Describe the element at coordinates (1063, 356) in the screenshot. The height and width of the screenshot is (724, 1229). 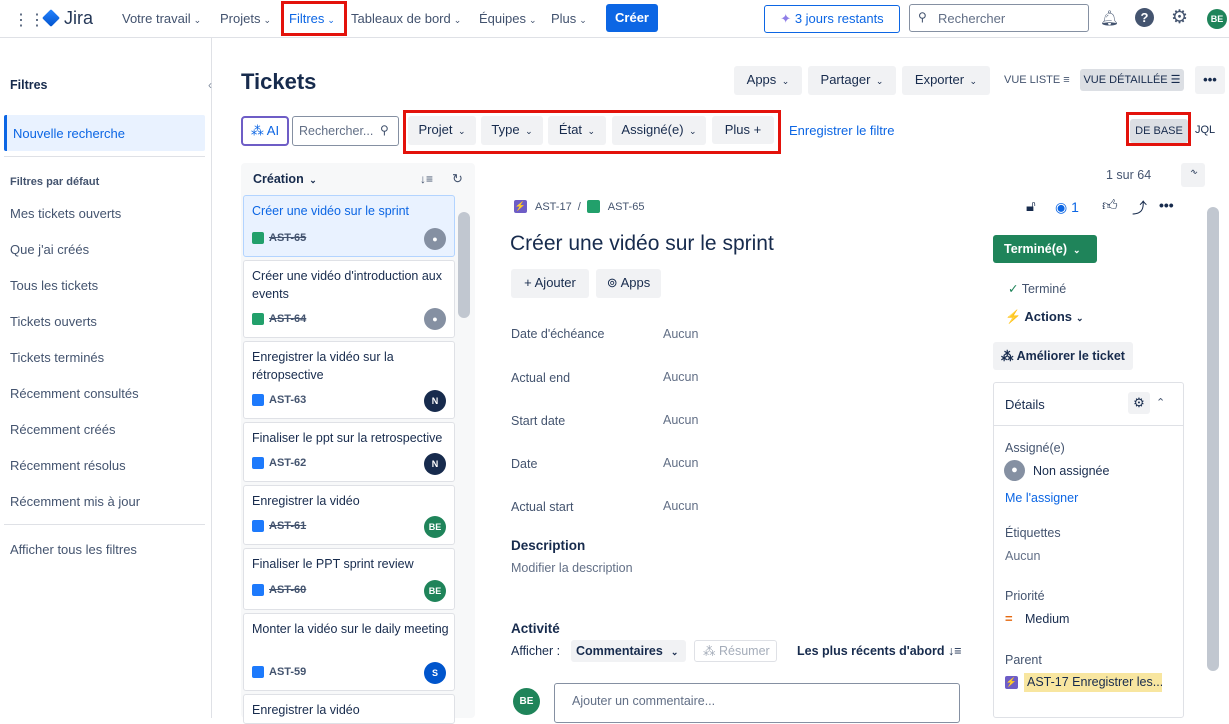
I see `improve-ticket-button: ⁂ Améliorer le ticket` at that location.